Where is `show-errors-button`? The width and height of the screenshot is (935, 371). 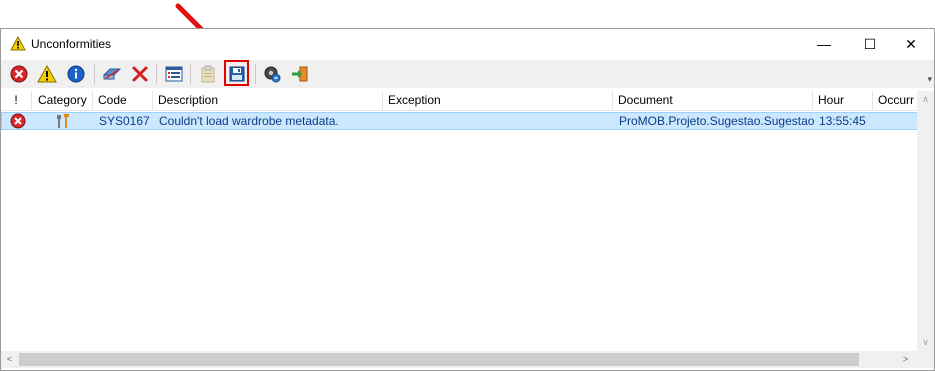 show-errors-button is located at coordinates (19, 74).